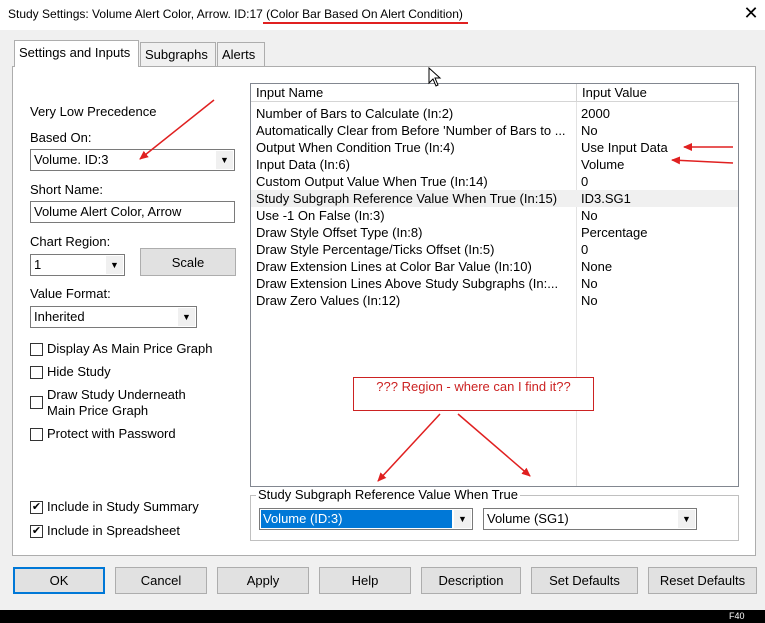 The width and height of the screenshot is (765, 623). I want to click on cancel-button: Cancel, so click(161, 580).